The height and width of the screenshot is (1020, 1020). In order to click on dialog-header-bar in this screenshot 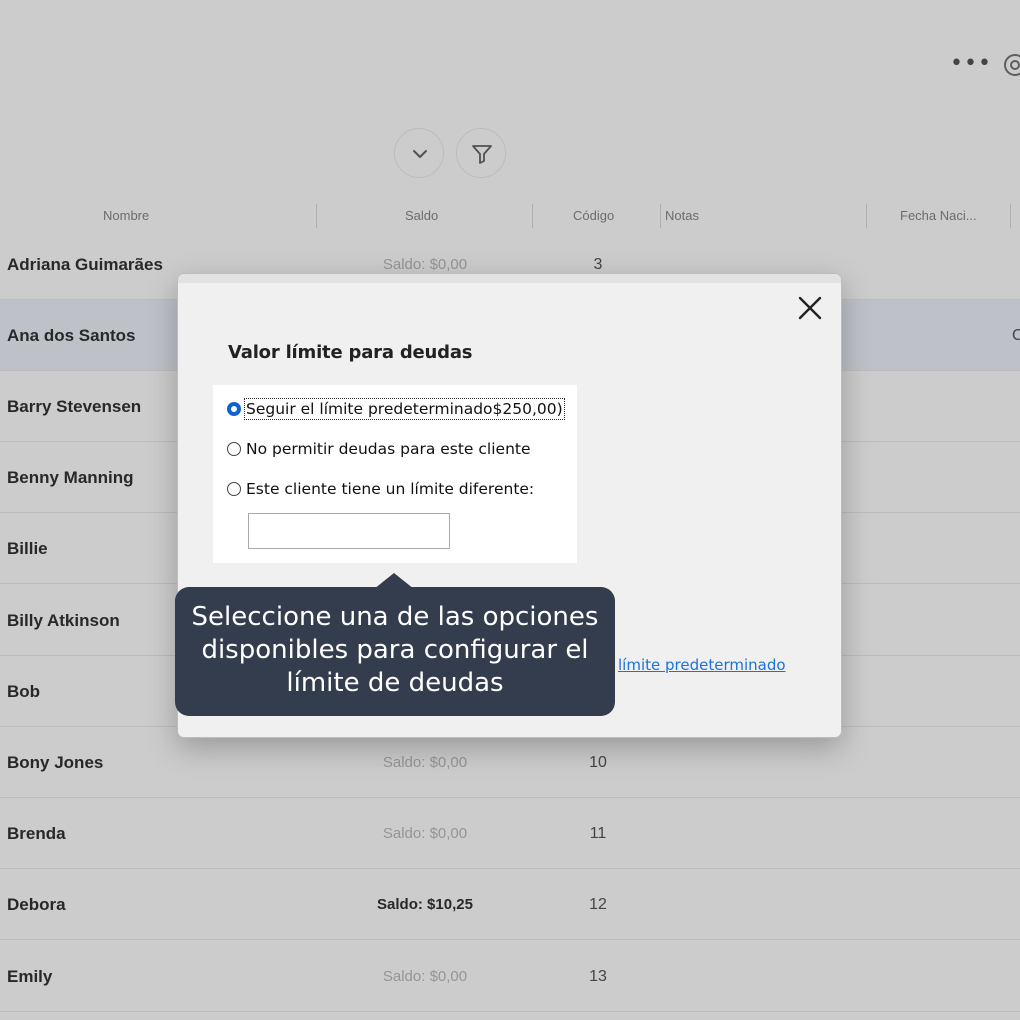, I will do `click(509, 278)`.